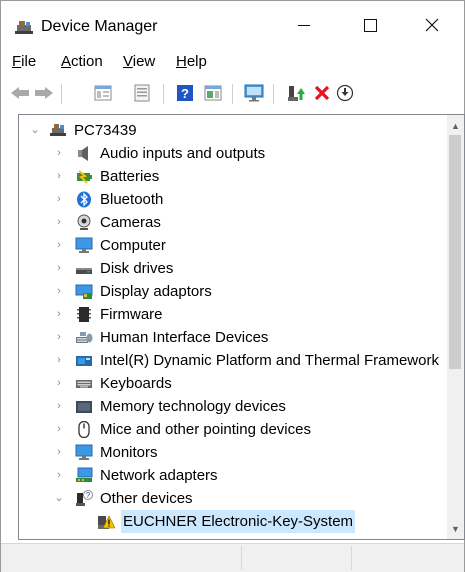  What do you see at coordinates (234, 245) in the screenshot?
I see `tree-item-computer: › Computer` at bounding box center [234, 245].